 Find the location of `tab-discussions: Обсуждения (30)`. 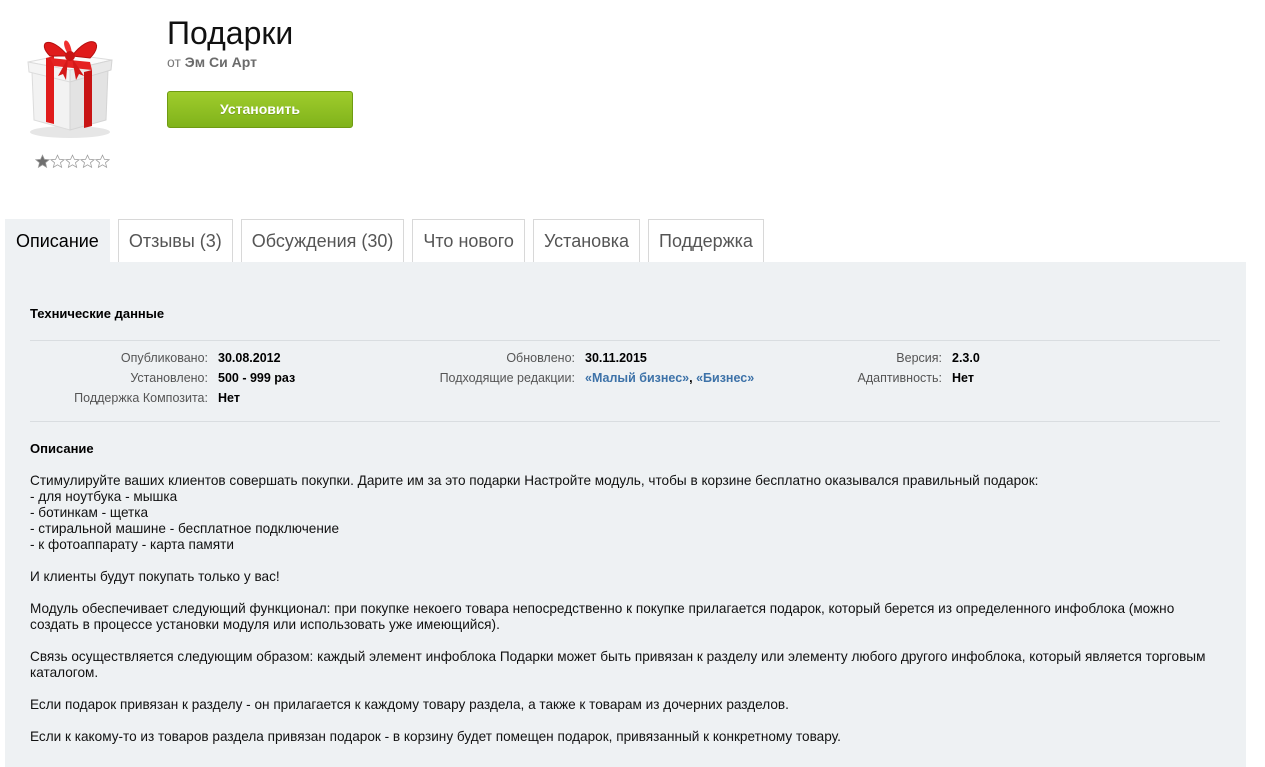

tab-discussions: Обсуждения (30) is located at coordinates (322, 240).